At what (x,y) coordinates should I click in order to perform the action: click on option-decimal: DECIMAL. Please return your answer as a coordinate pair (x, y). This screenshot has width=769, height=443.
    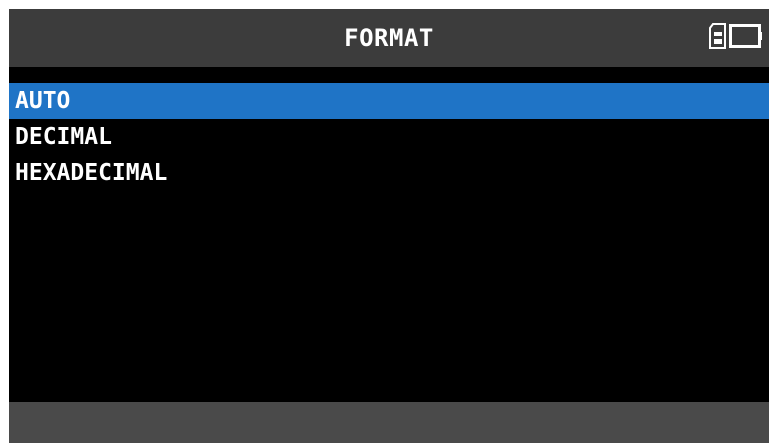
    Looking at the image, I should click on (389, 137).